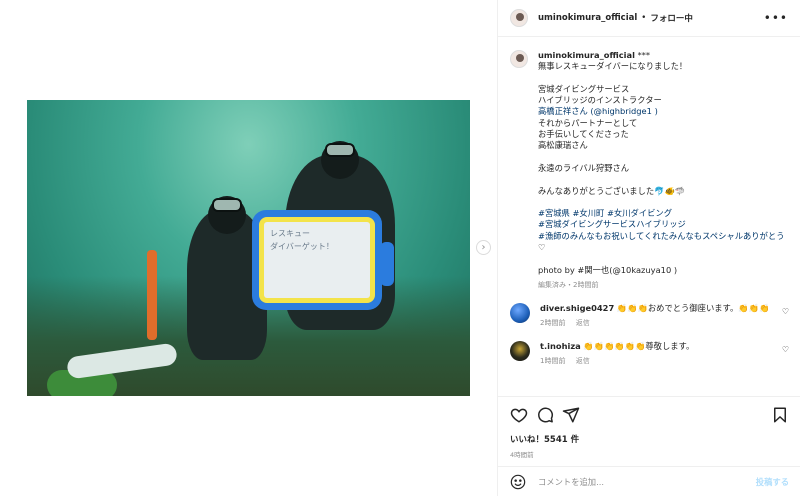  Describe the element at coordinates (586, 55) in the screenshot. I see `caption-username: uminokimura_official` at that location.